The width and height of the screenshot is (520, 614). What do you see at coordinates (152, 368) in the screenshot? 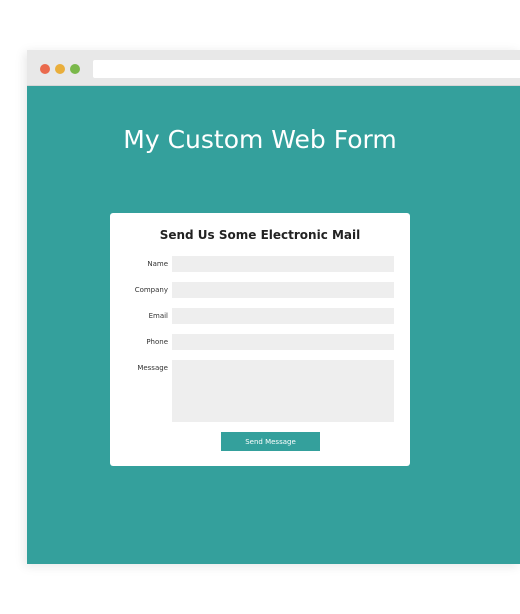
I see `message-label: Message` at bounding box center [152, 368].